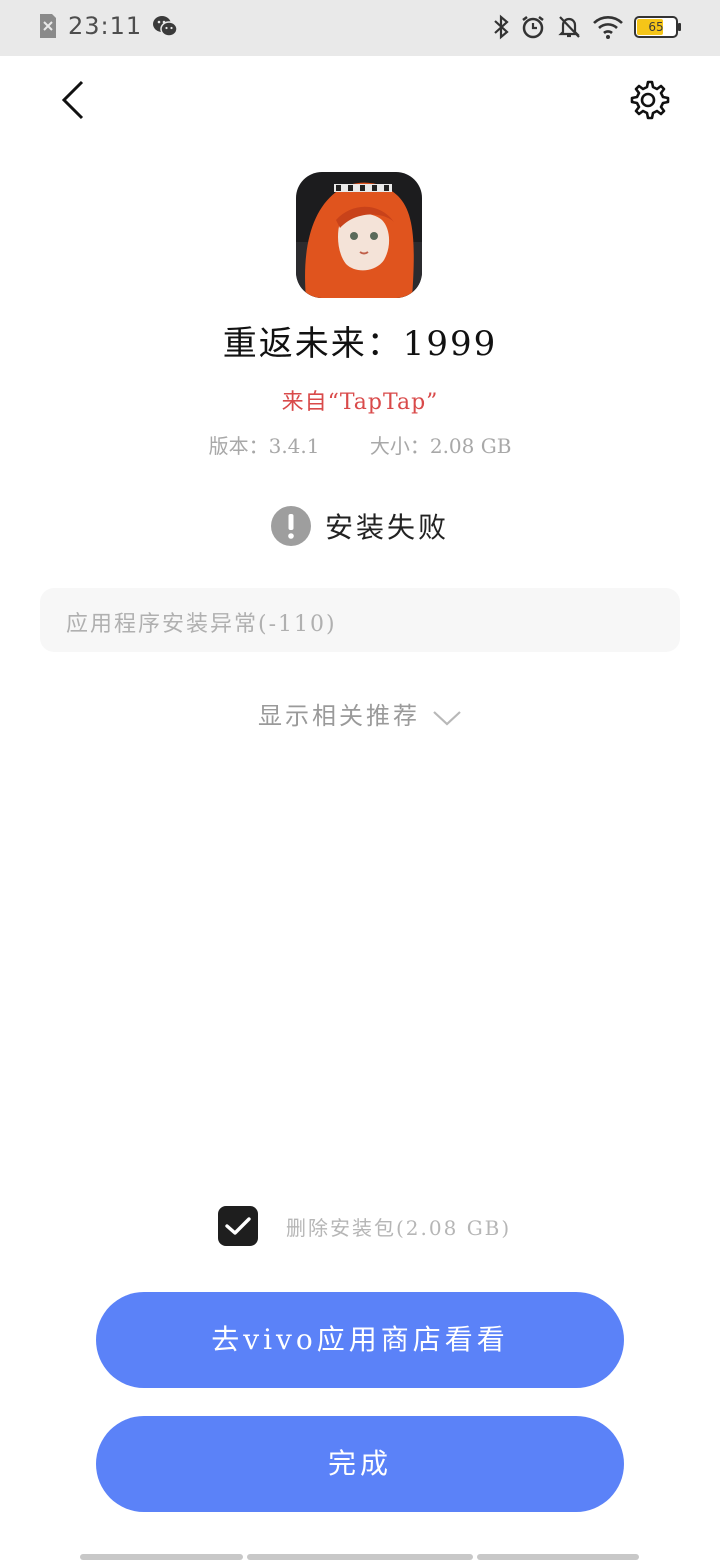  Describe the element at coordinates (399, 1227) in the screenshot. I see `delete-package-label: 删除安装包(2.08 GB)` at that location.